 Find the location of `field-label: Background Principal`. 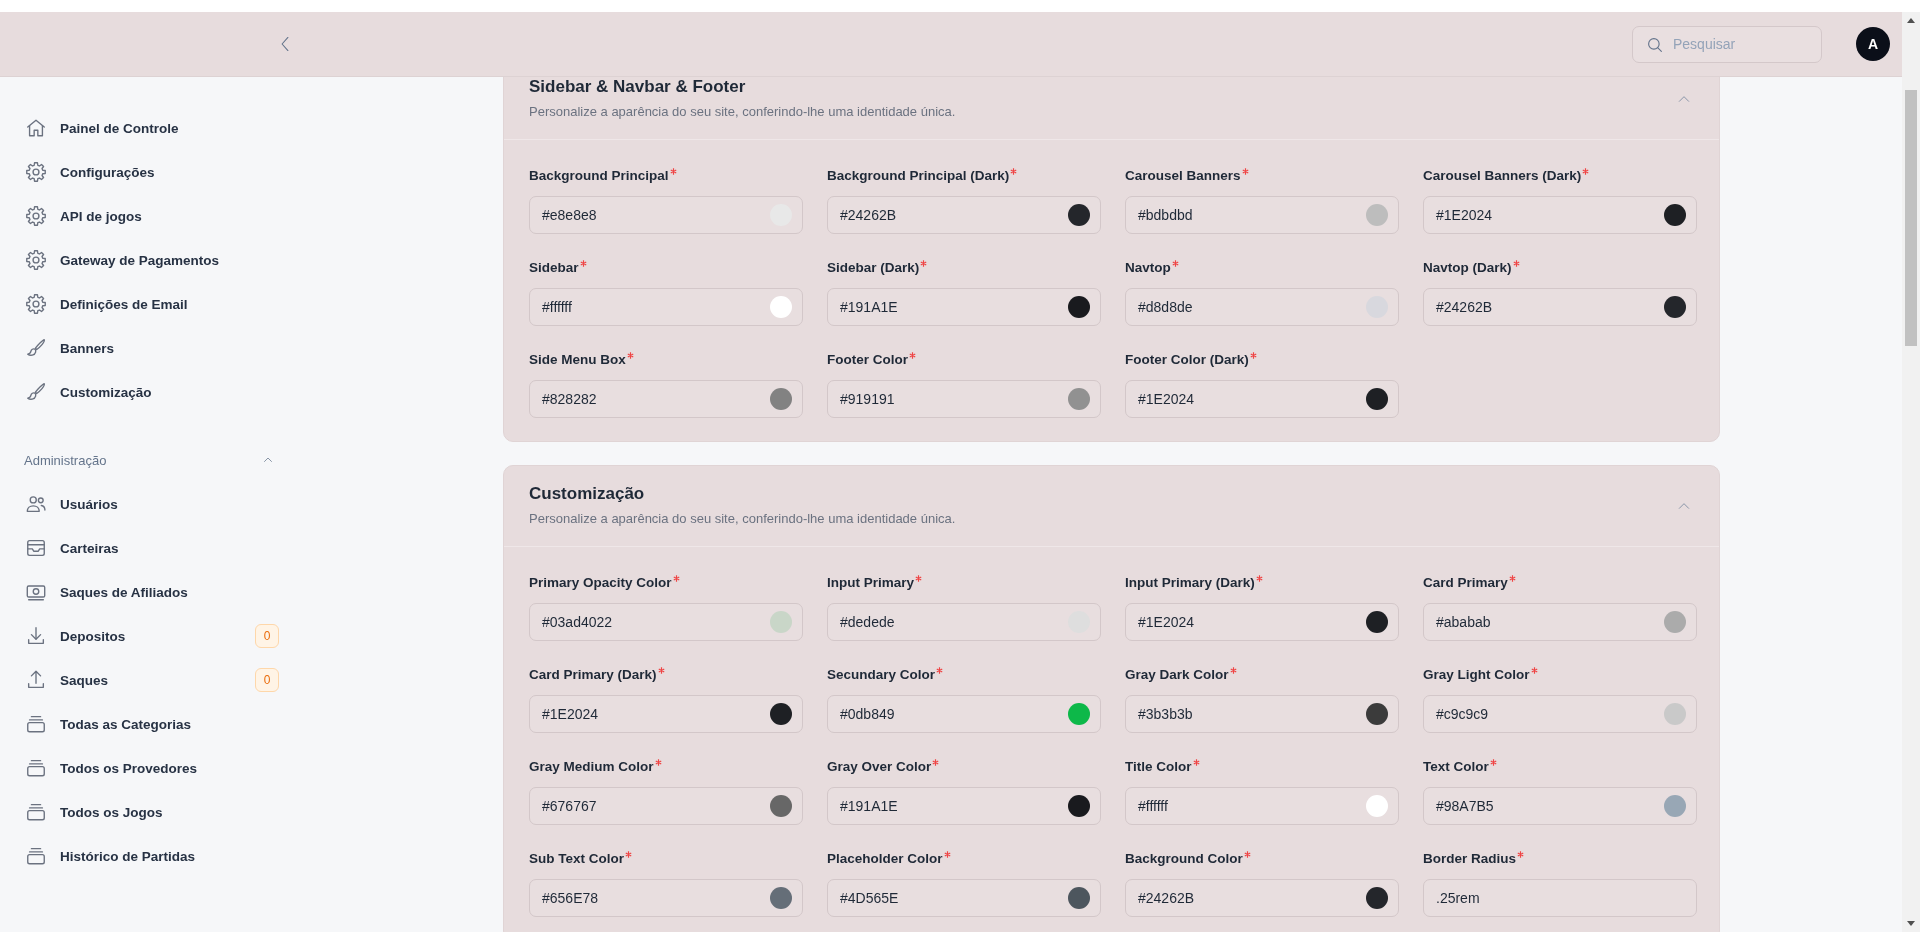

field-label: Background Principal is located at coordinates (599, 176).